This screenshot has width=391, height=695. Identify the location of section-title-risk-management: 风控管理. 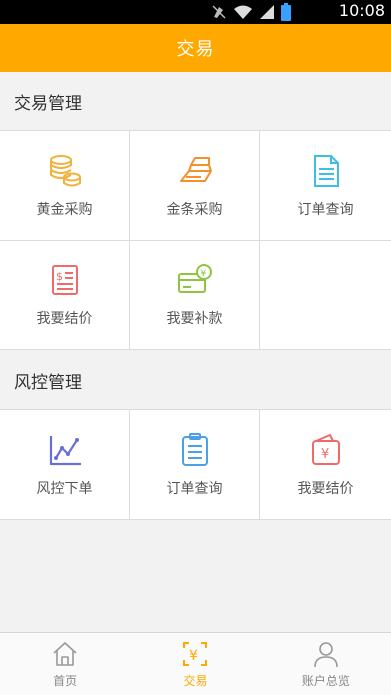
(195, 380).